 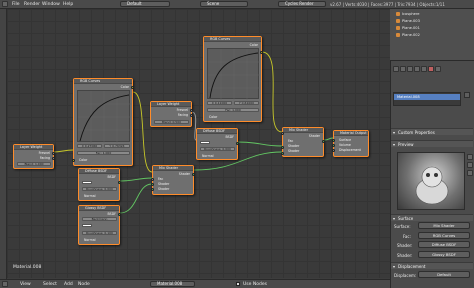 What do you see at coordinates (411, 21) in the screenshot?
I see `outliner-item-plane-003: Plane.003` at bounding box center [411, 21].